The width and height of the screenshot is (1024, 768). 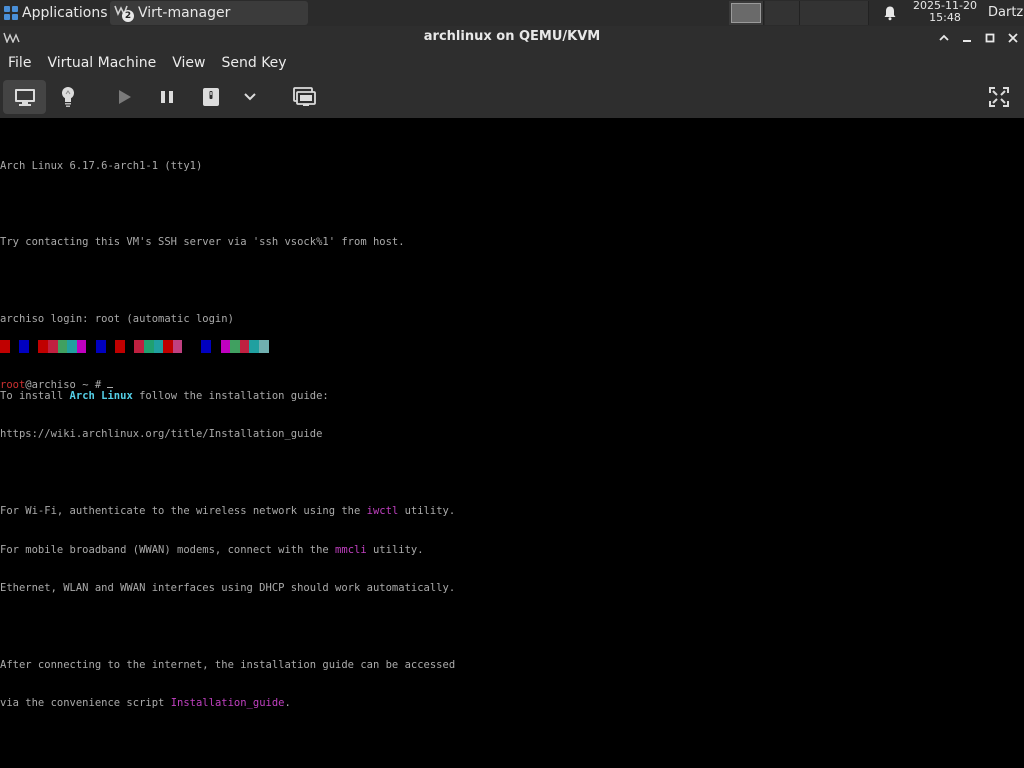 I want to click on terminal-line: Arch Linux 6.17.6-arch1-1 (tty1), so click(x=101, y=165).